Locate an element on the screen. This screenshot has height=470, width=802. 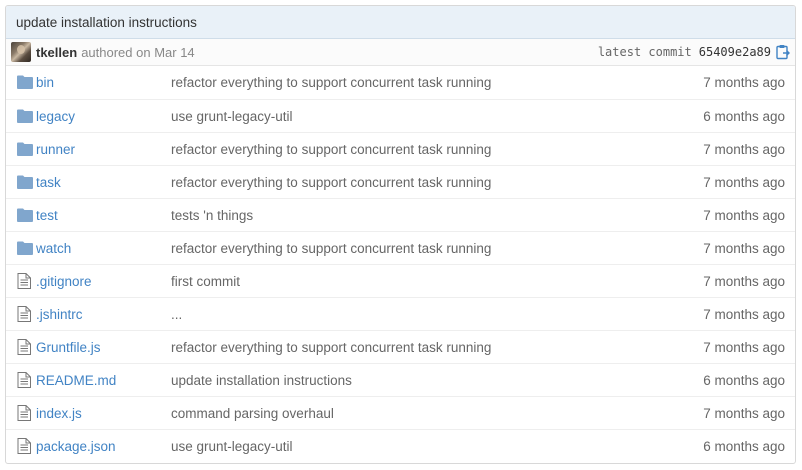
file-name-link: index.js is located at coordinates (59, 413).